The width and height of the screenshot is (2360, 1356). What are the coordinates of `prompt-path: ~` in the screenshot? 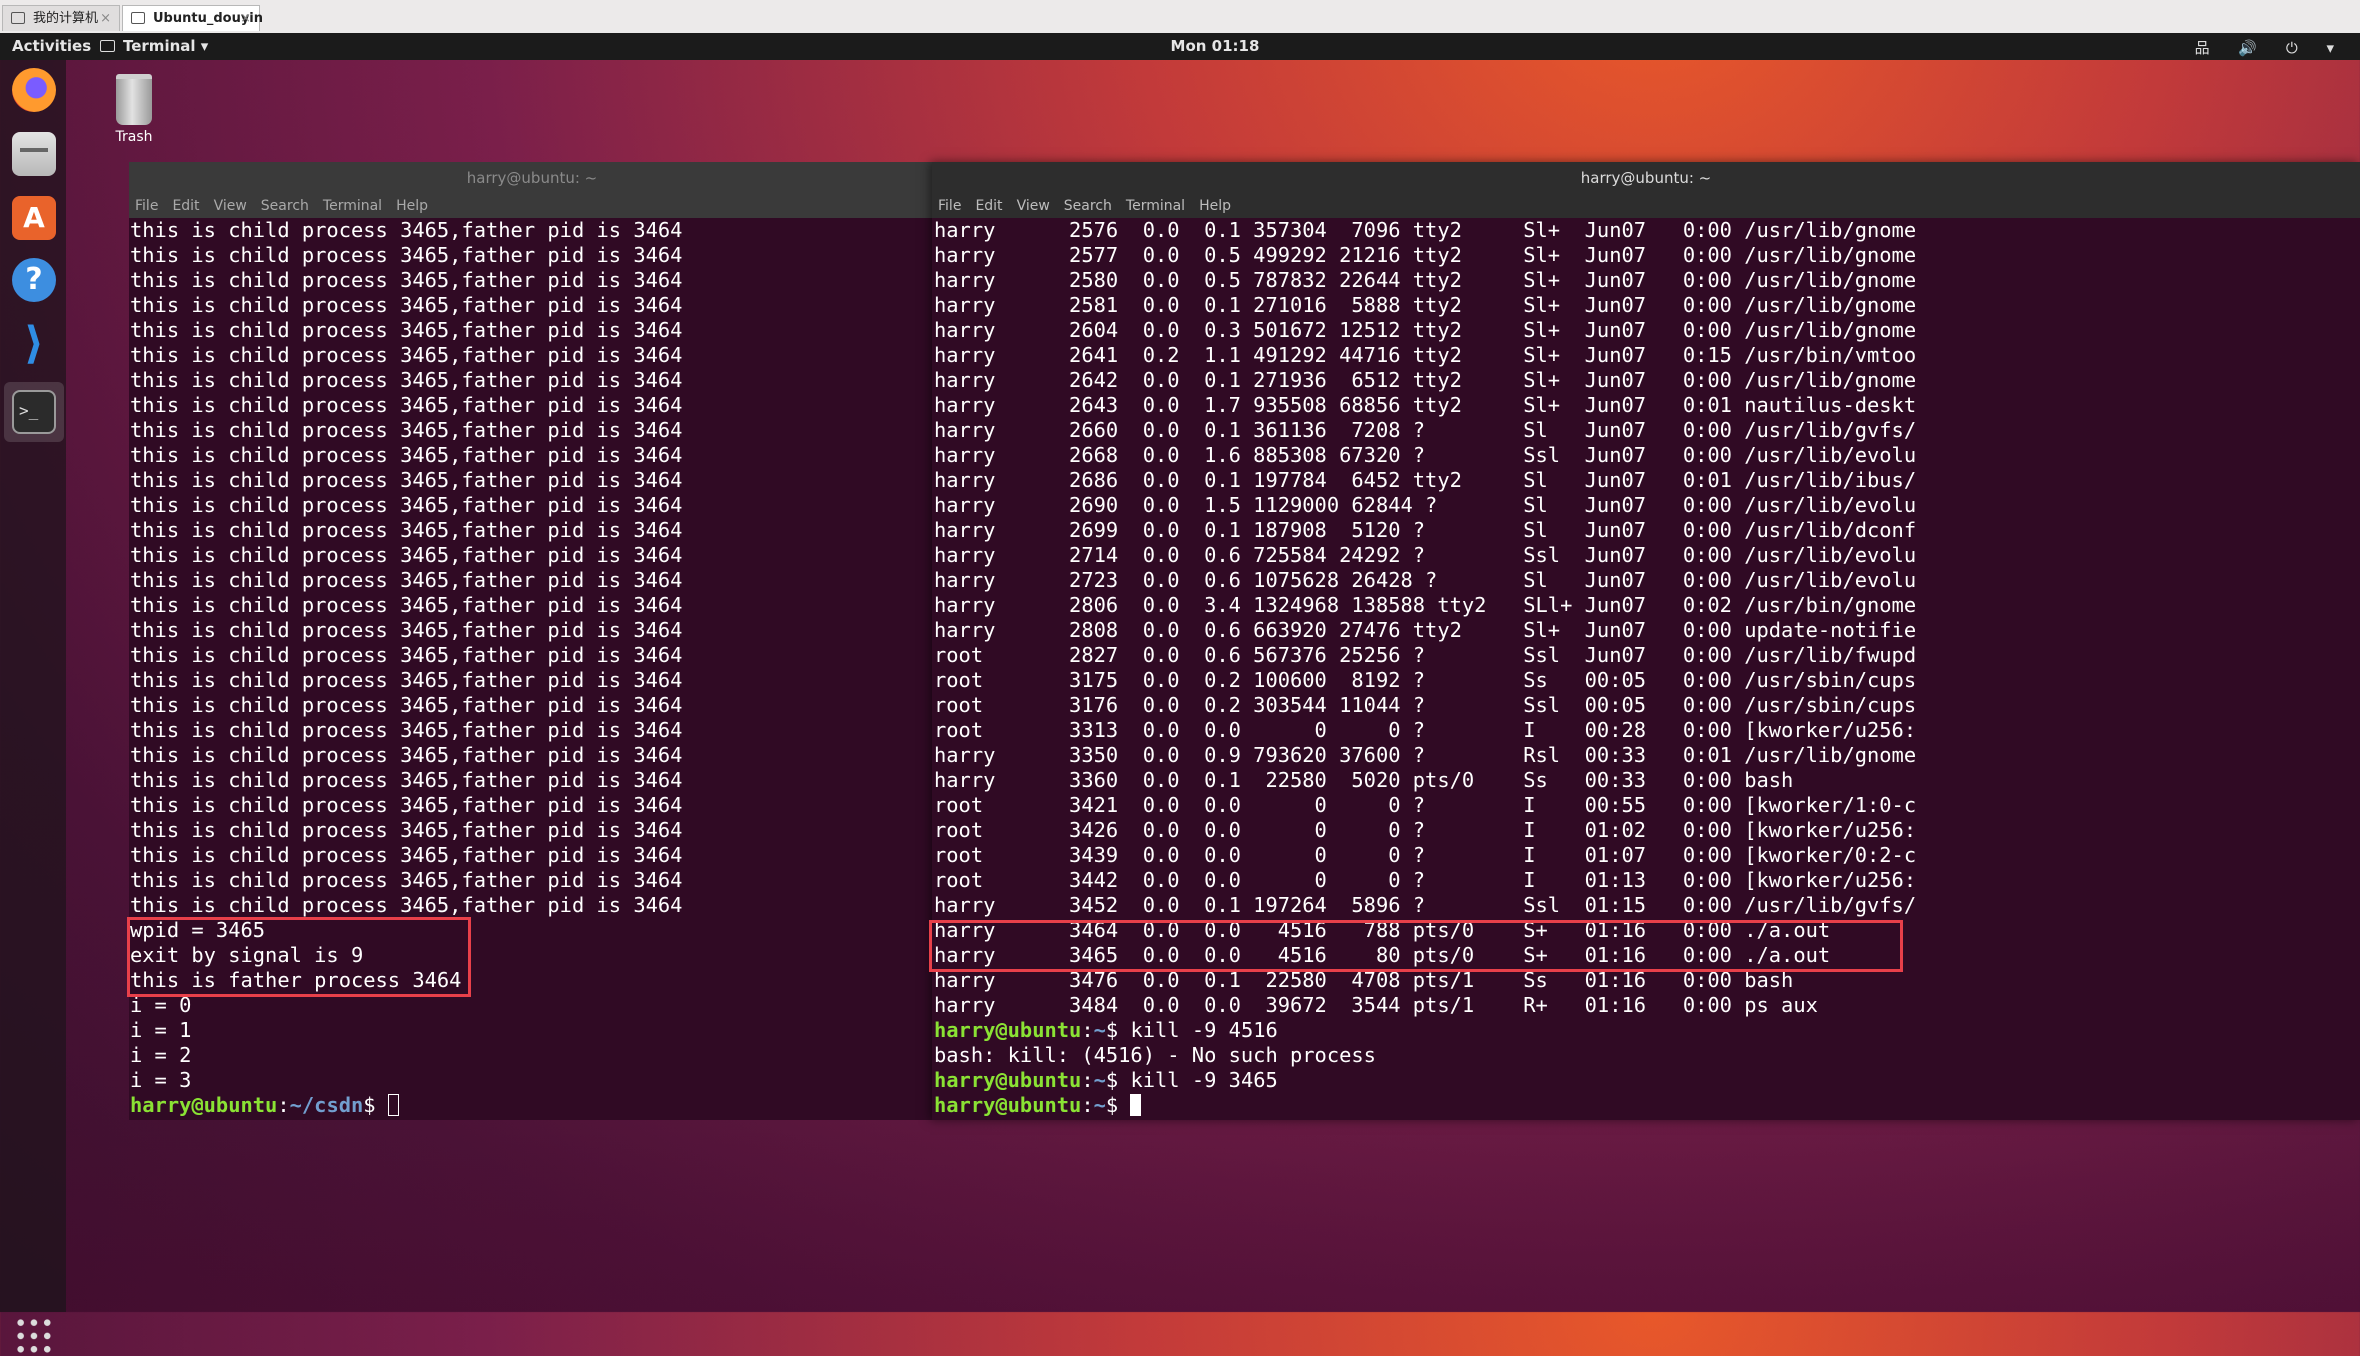 It's located at (1099, 1105).